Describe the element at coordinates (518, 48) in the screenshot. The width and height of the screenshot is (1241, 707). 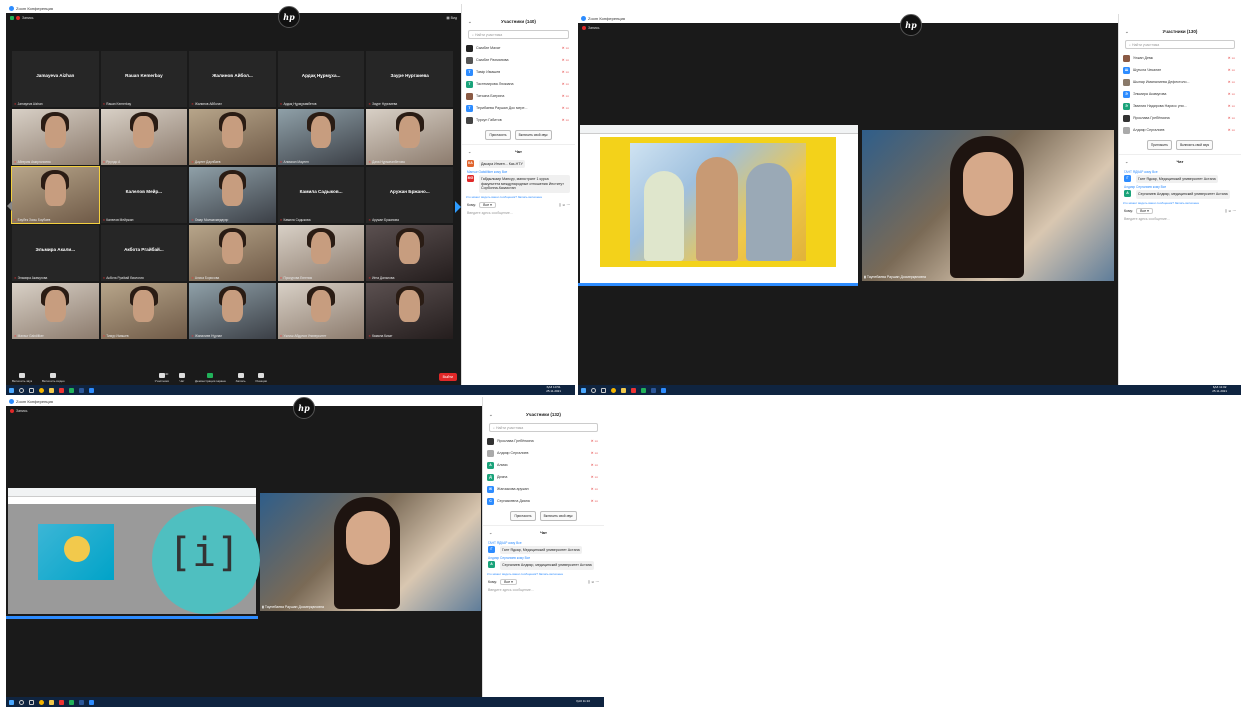
I see `participant-row: Сымбат Махат ✕ ▭` at that location.